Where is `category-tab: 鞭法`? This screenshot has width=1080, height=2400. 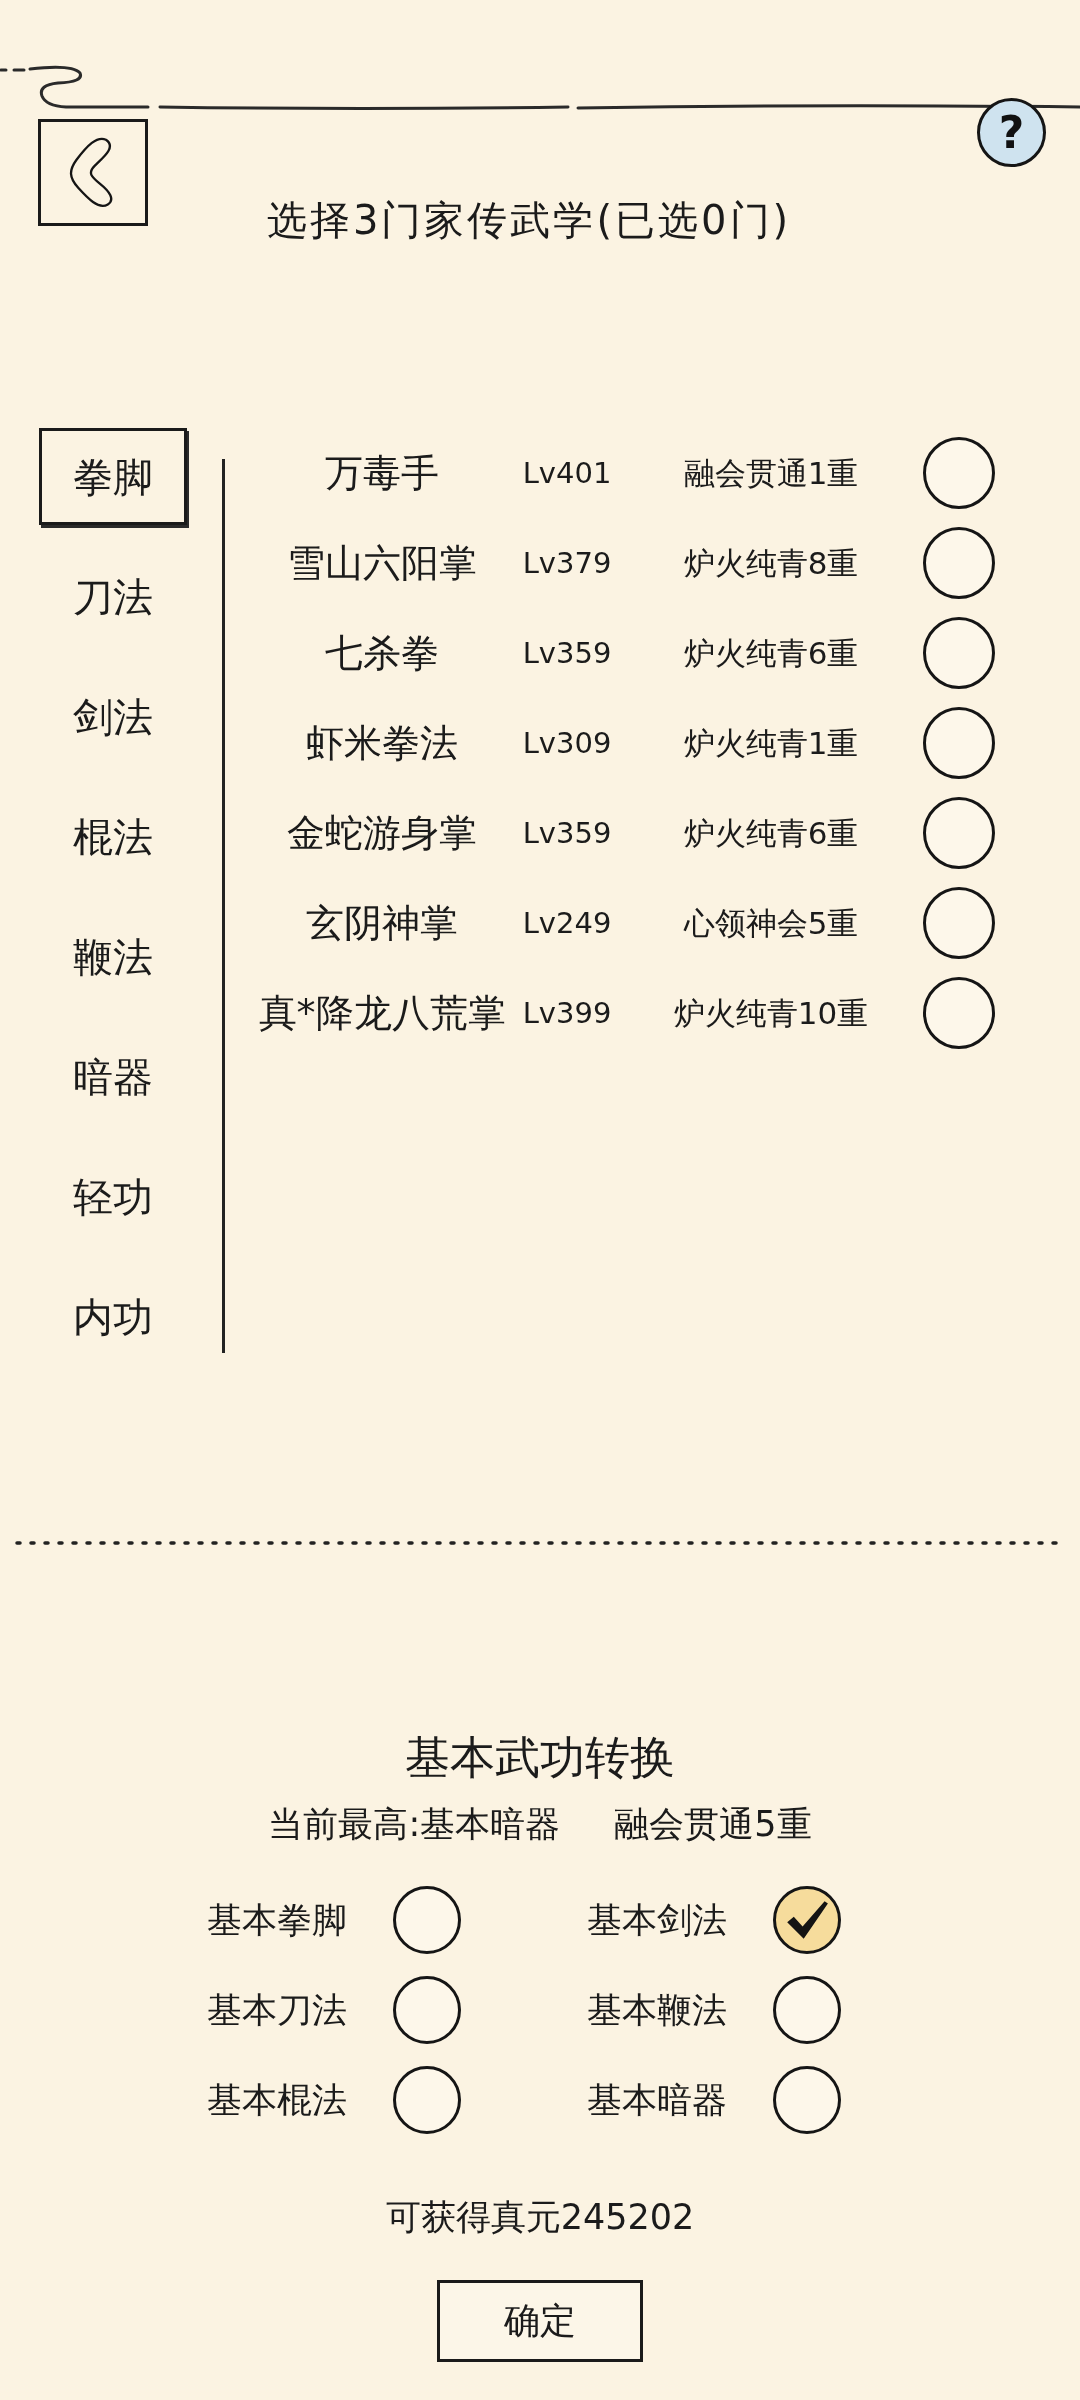 category-tab: 鞭法 is located at coordinates (113, 956).